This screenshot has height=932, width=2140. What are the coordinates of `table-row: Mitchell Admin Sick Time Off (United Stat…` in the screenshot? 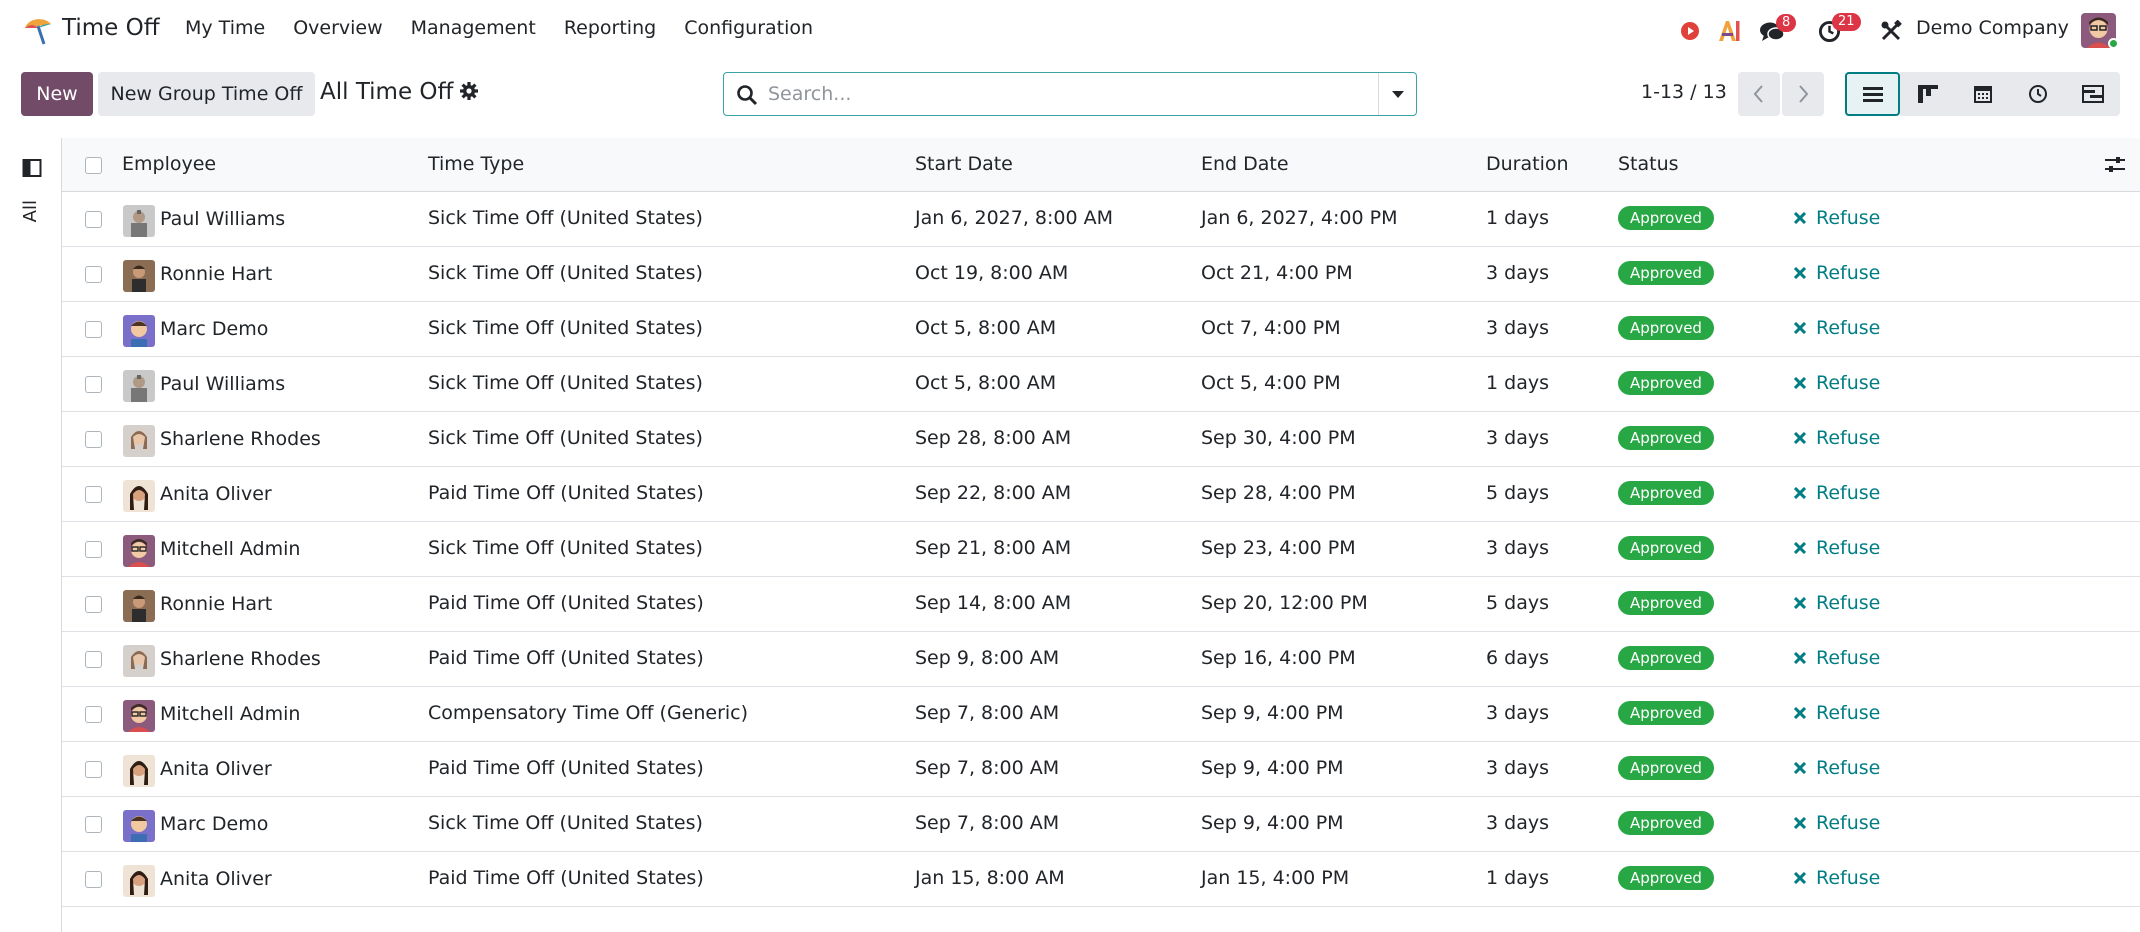 It's located at (1101, 549).